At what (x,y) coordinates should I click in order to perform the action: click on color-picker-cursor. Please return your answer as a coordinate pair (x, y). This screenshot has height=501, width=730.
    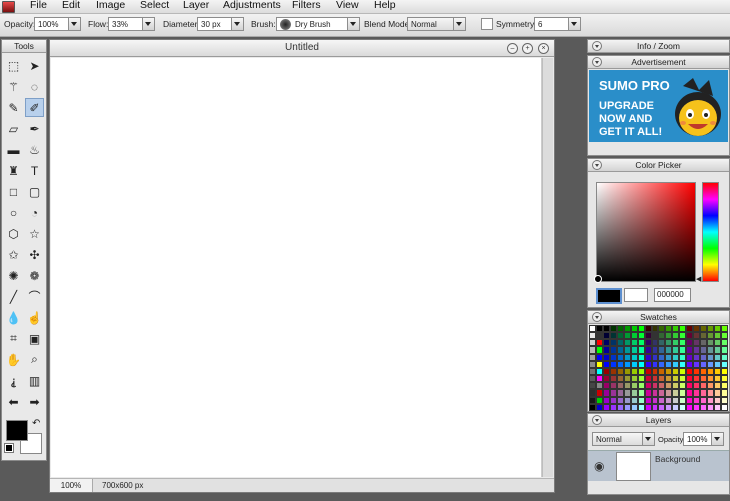
    Looking at the image, I should click on (598, 279).